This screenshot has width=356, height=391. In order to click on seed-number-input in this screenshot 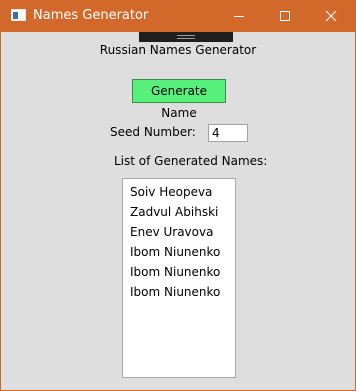, I will do `click(228, 133)`.